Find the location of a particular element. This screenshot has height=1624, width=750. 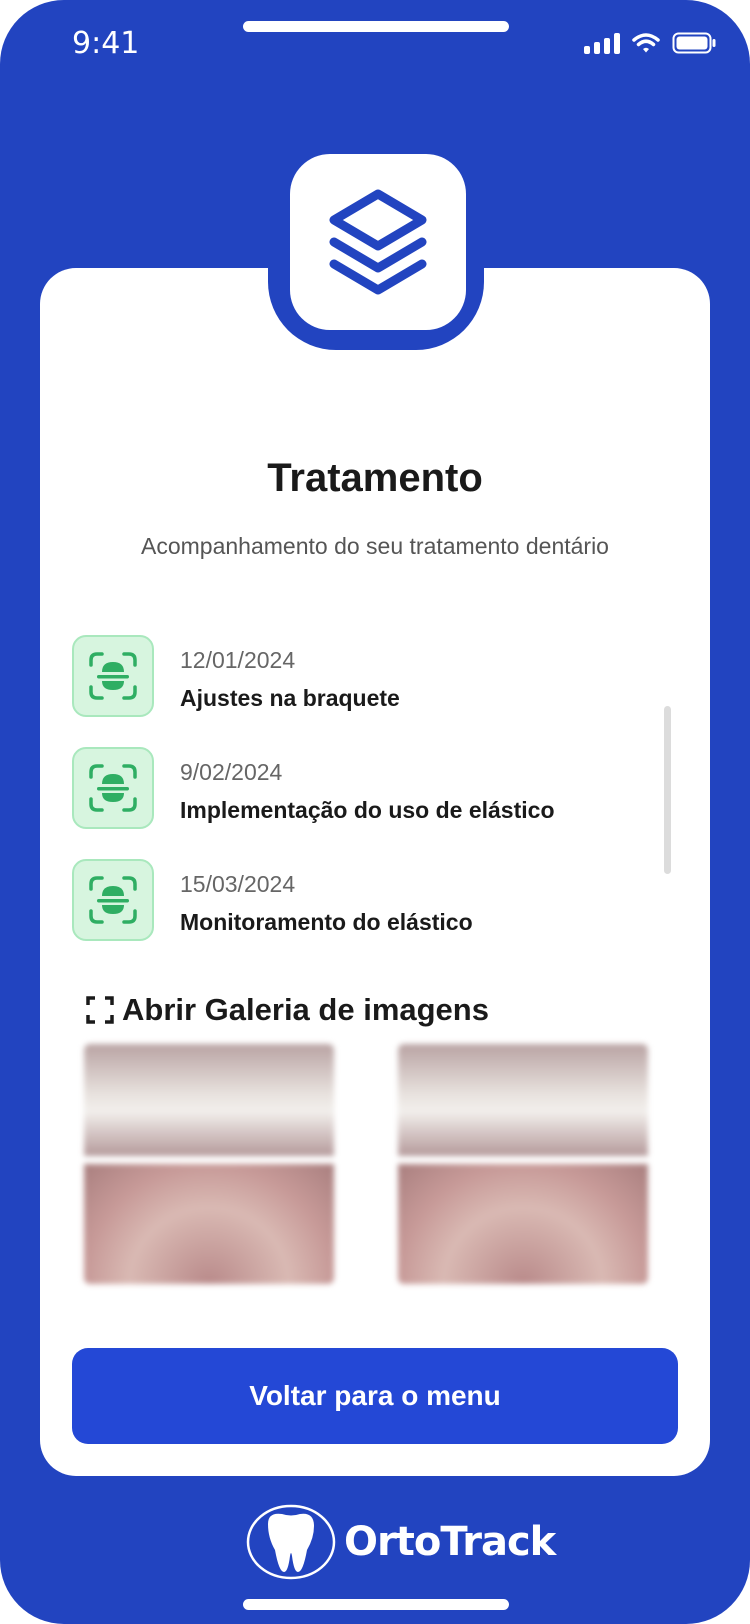

treatment-description: Ajustes na braquete is located at coordinates (290, 698).